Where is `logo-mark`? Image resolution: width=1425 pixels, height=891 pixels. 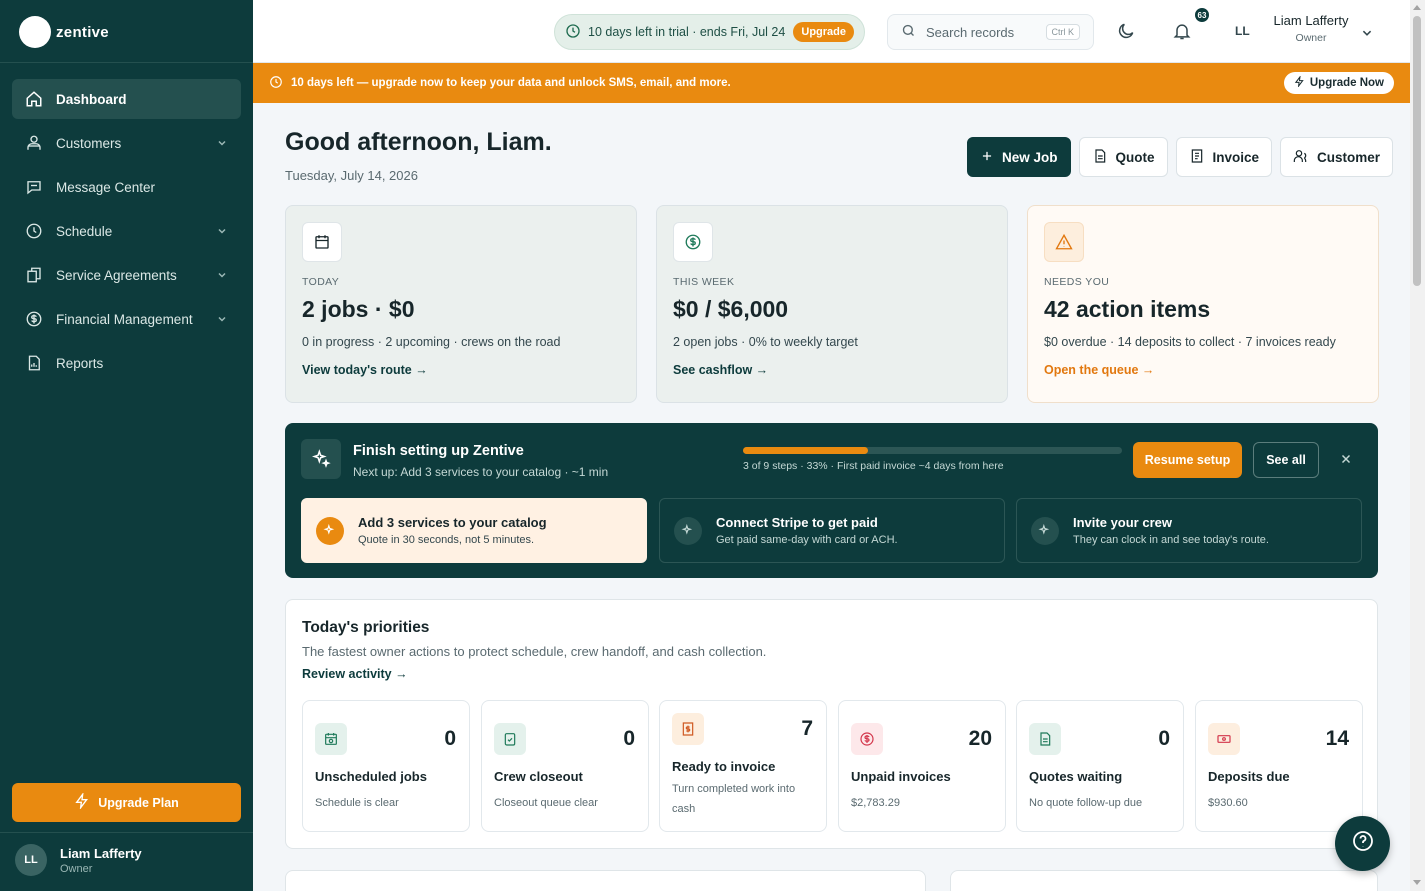
logo-mark is located at coordinates (35, 32).